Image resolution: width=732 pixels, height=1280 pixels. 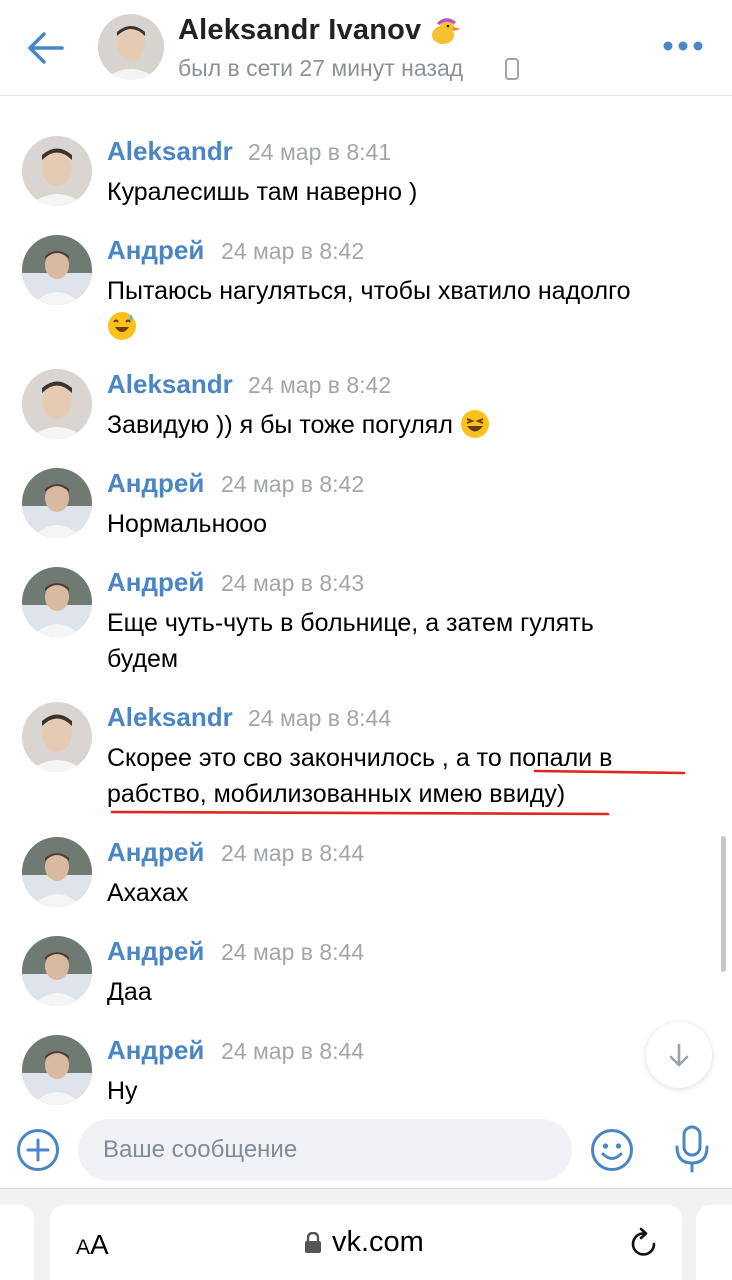 What do you see at coordinates (99, 1244) in the screenshot?
I see `text-size-large: A` at bounding box center [99, 1244].